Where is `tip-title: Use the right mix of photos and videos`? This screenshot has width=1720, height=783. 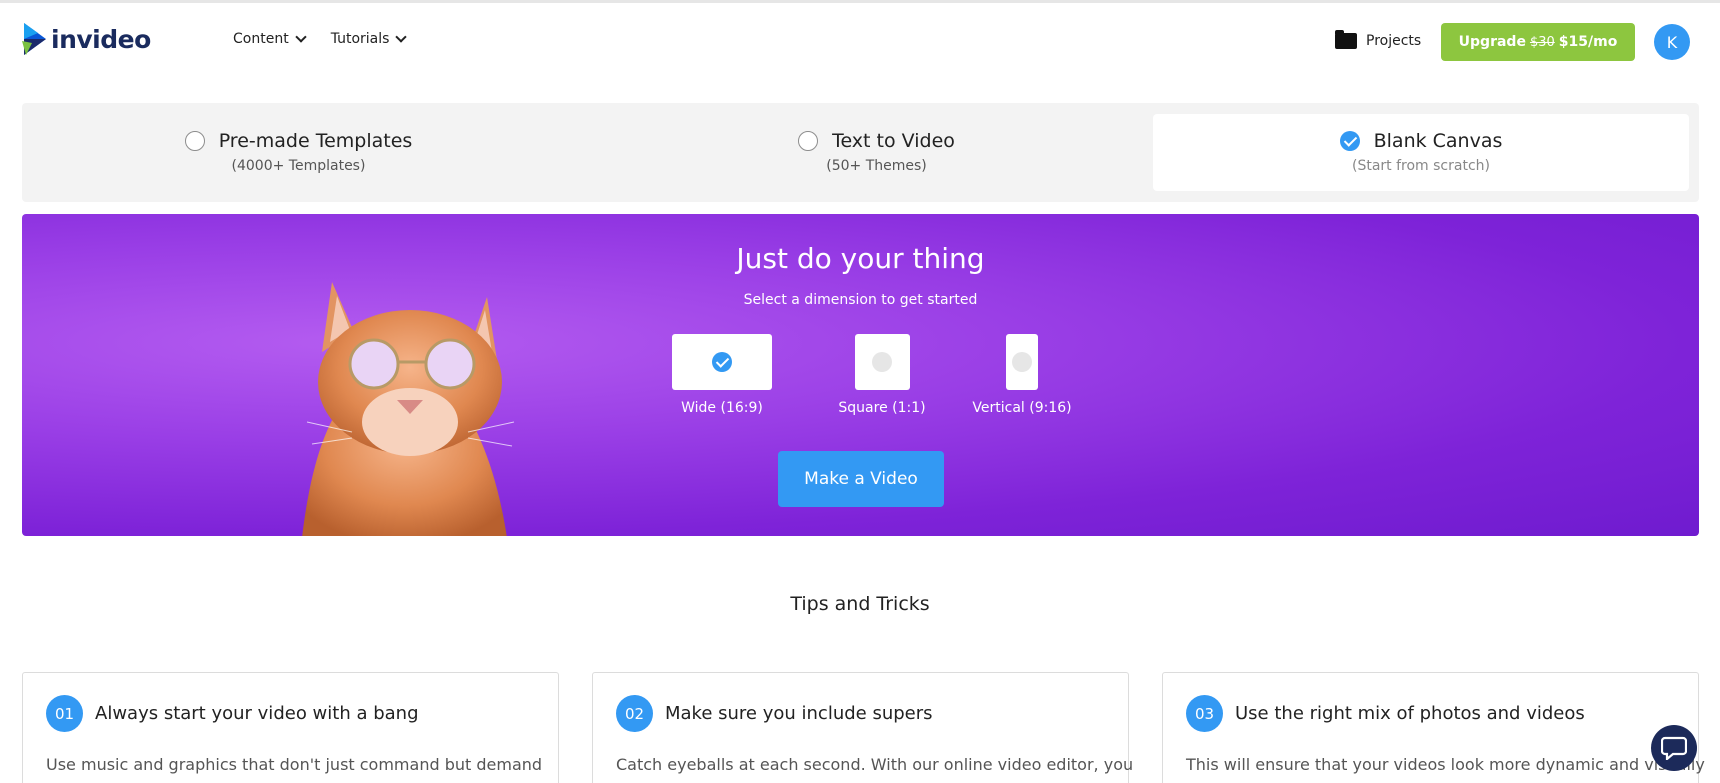
tip-title: Use the right mix of photos and videos is located at coordinates (1410, 713).